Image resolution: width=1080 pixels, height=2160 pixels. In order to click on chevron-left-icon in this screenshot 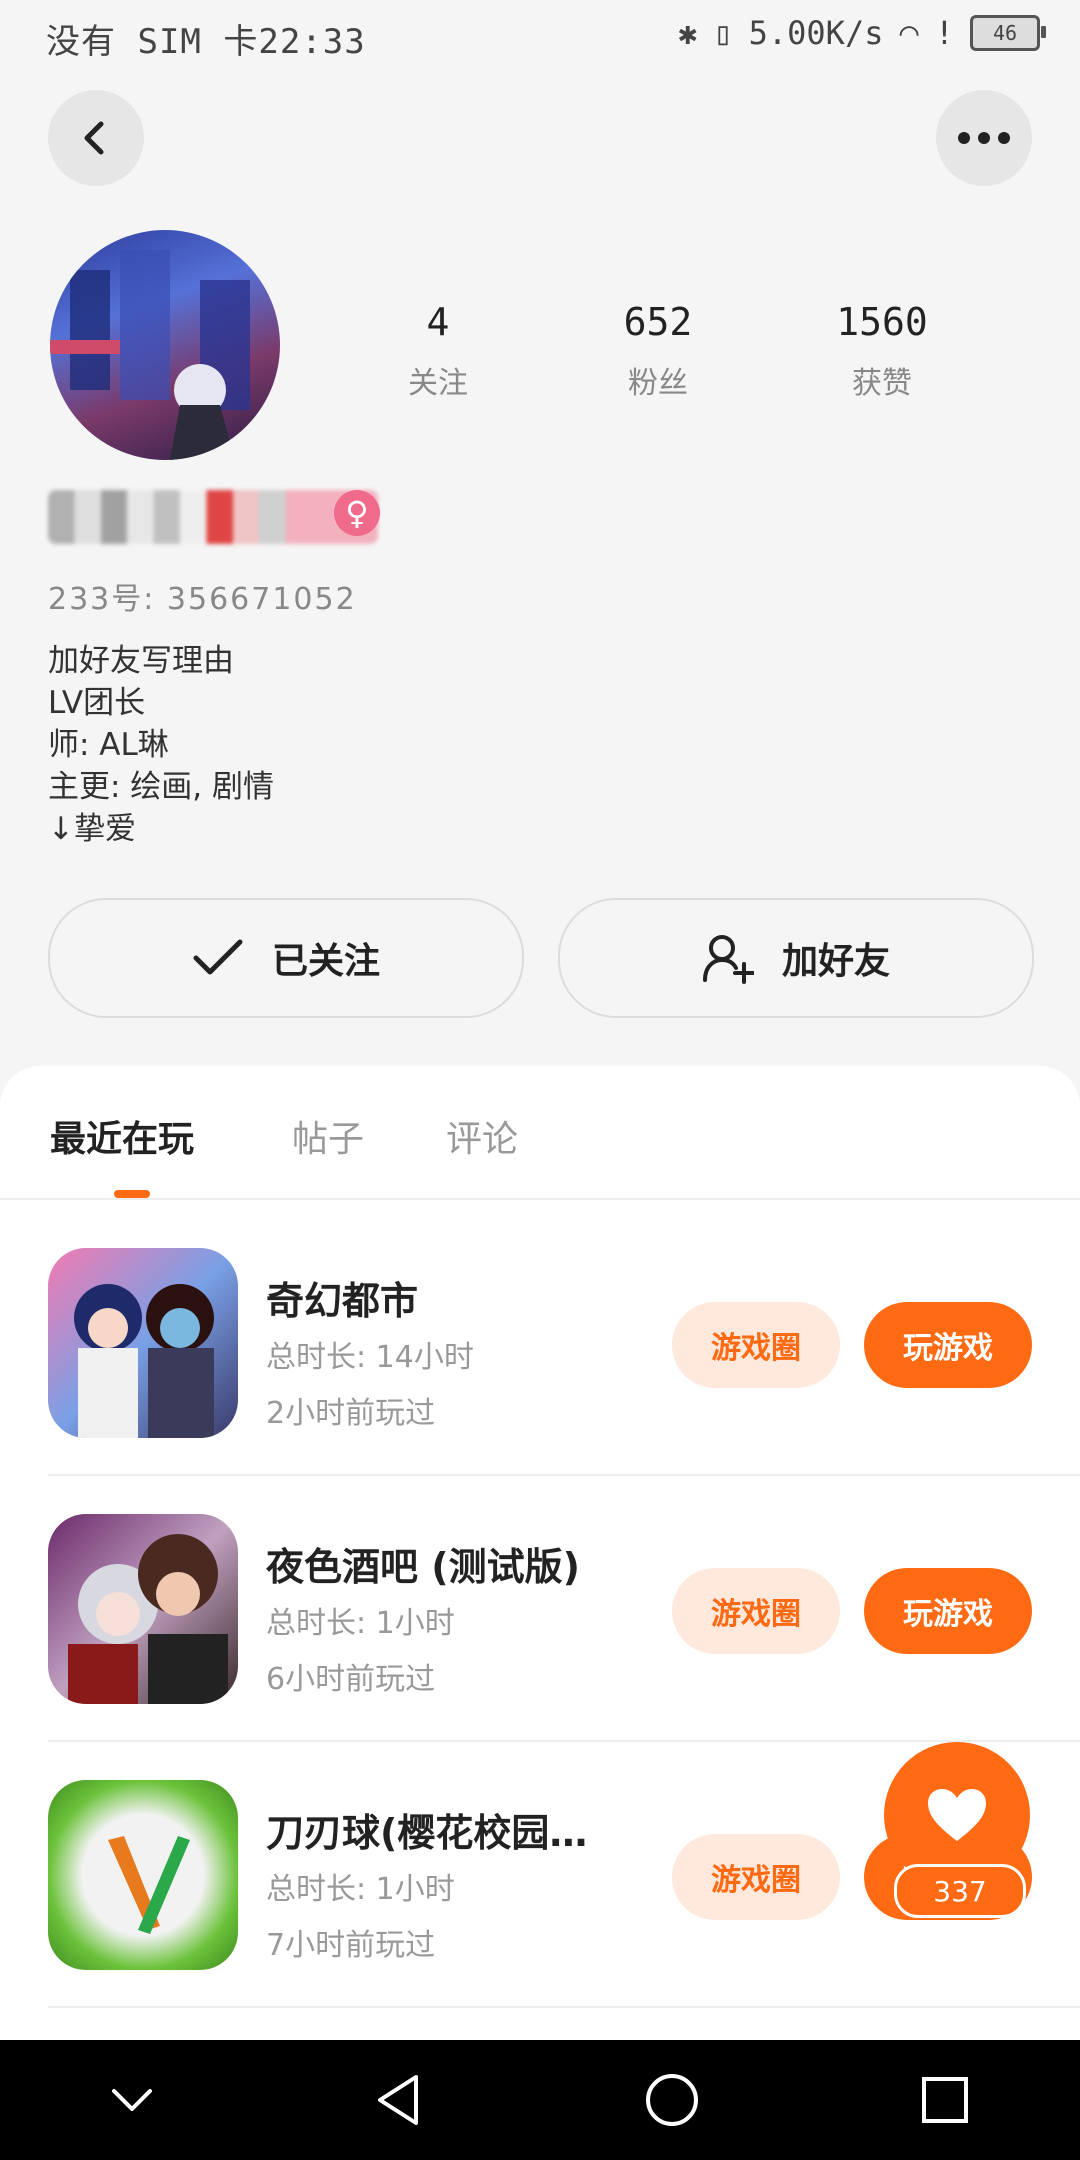, I will do `click(94, 138)`.